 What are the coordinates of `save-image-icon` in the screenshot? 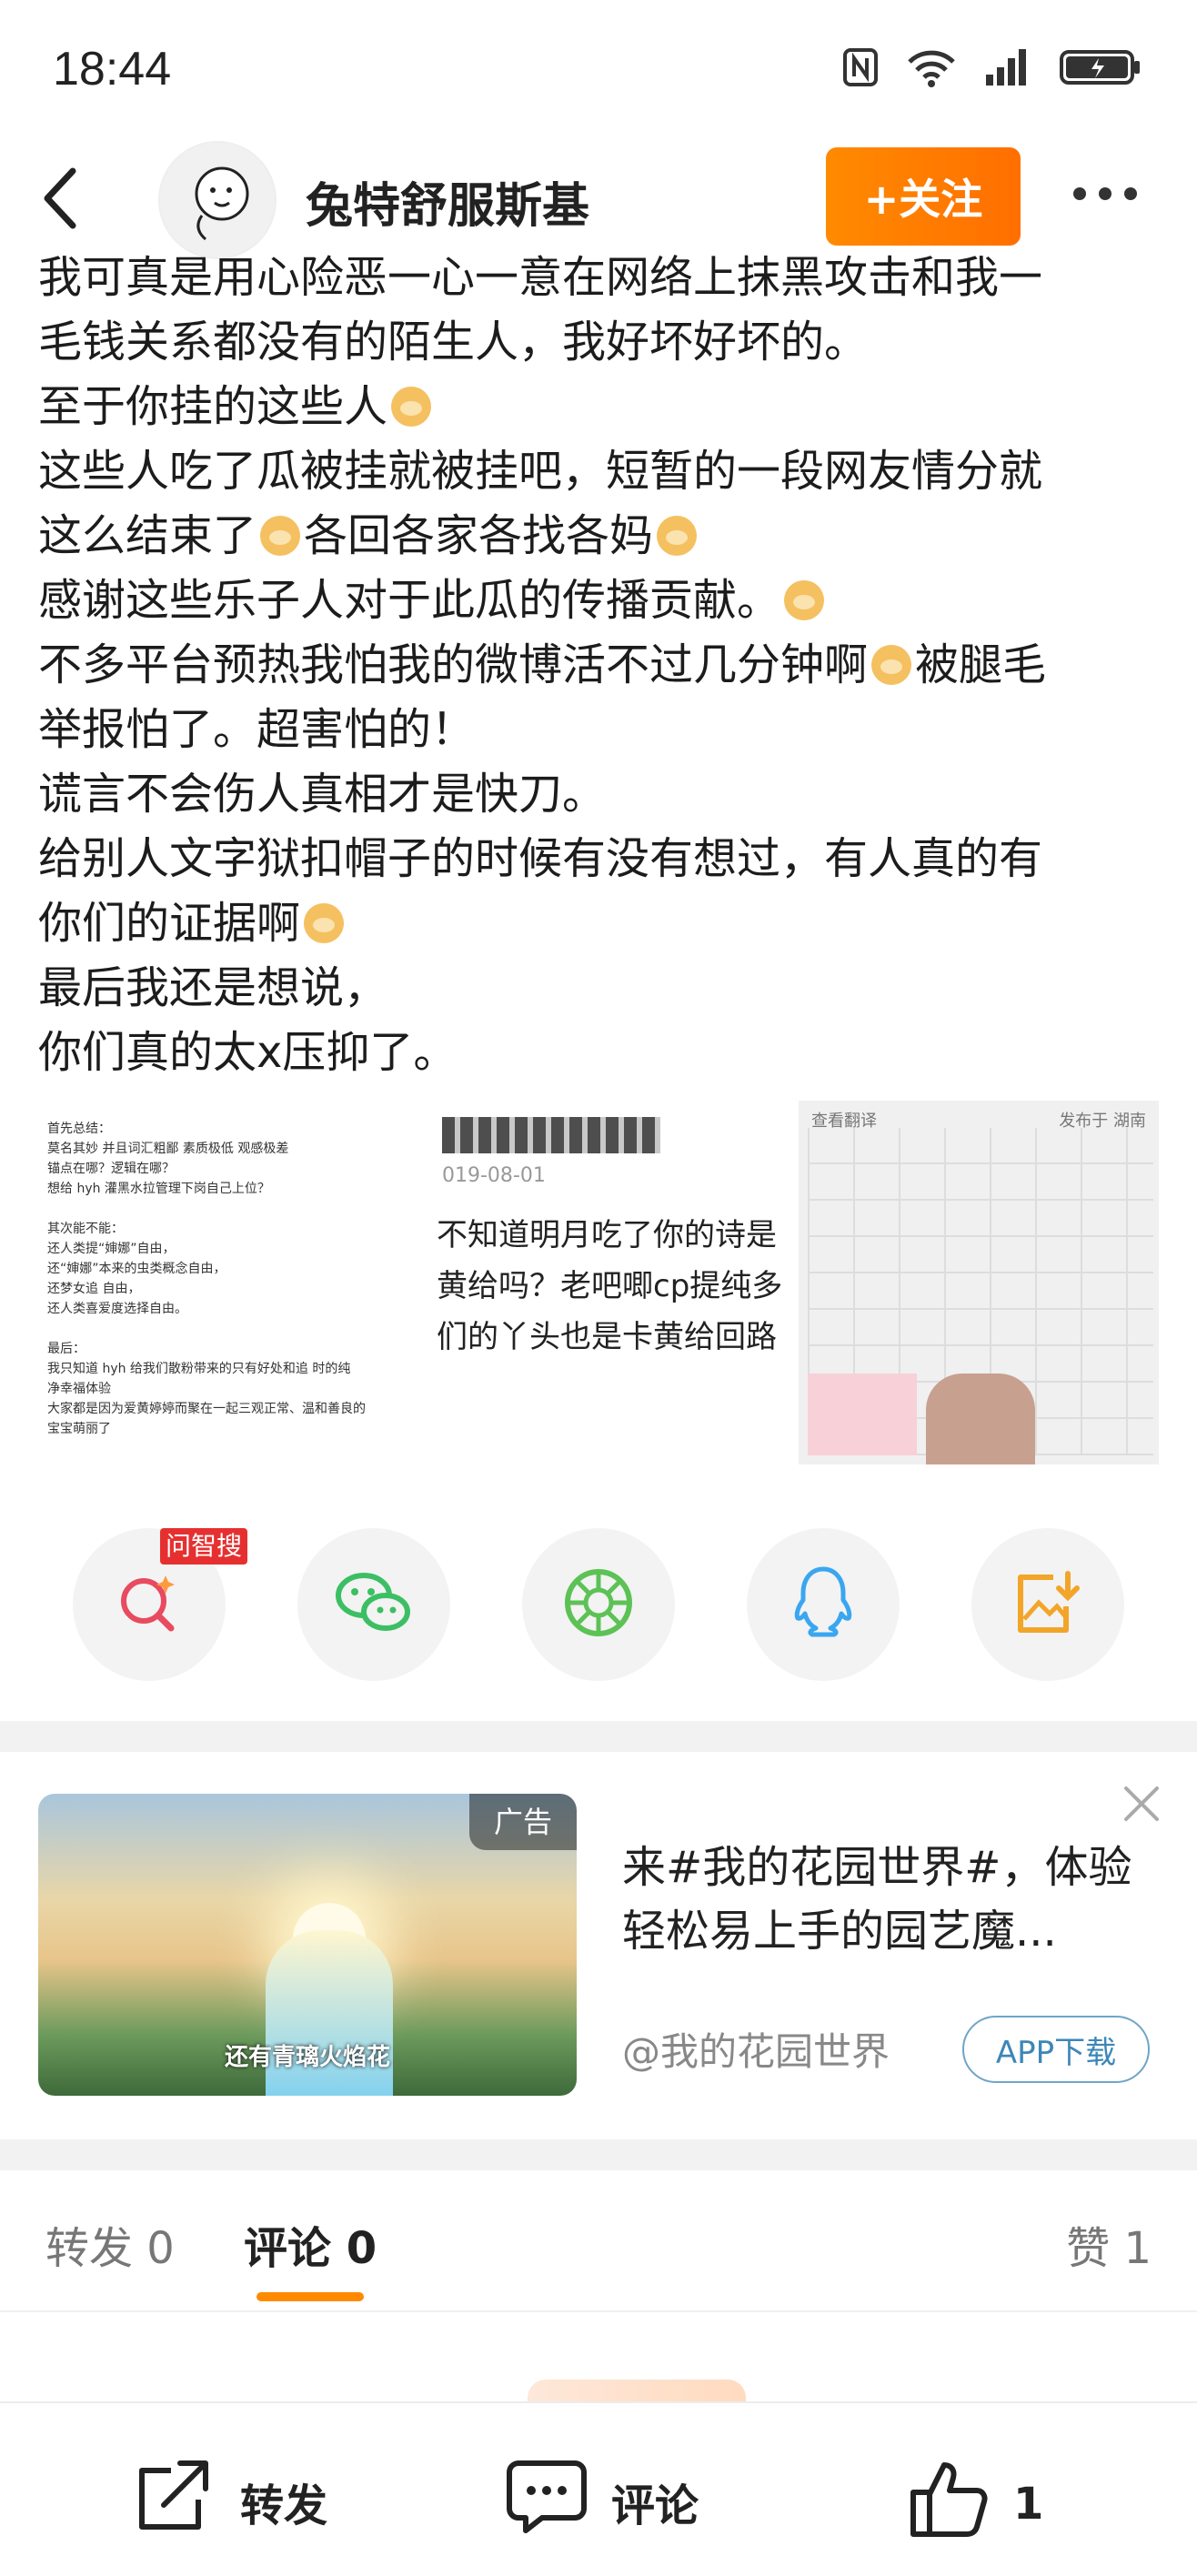 It's located at (1047, 1604).